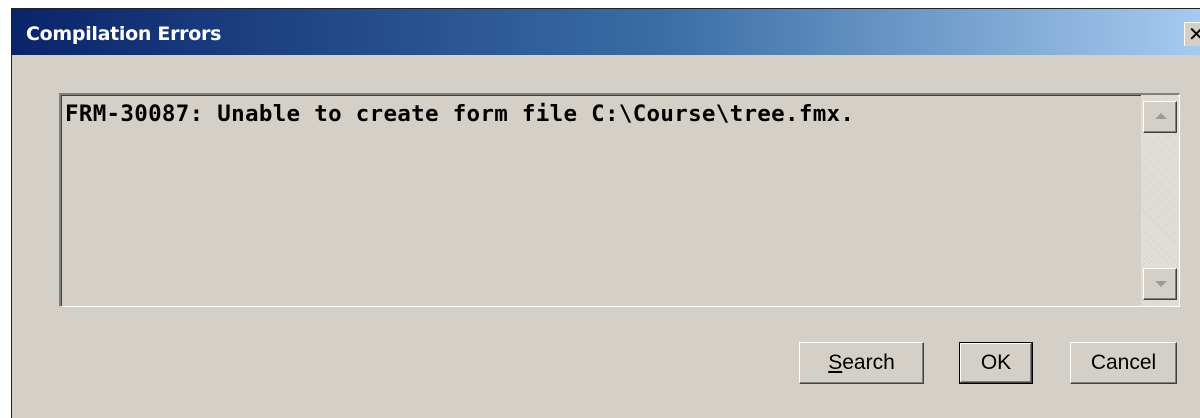 This screenshot has height=418, width=1200. I want to click on ok-button: OK, so click(996, 363).